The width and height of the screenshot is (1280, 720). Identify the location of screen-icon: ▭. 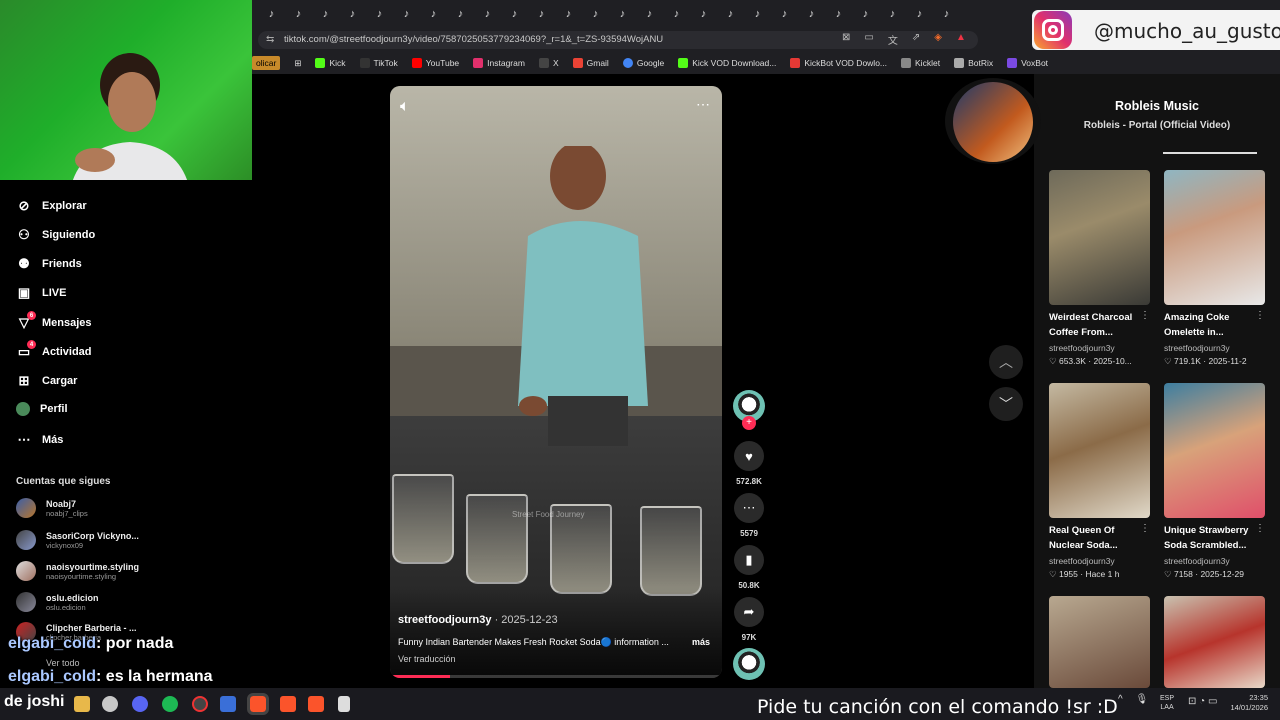
(868, 39).